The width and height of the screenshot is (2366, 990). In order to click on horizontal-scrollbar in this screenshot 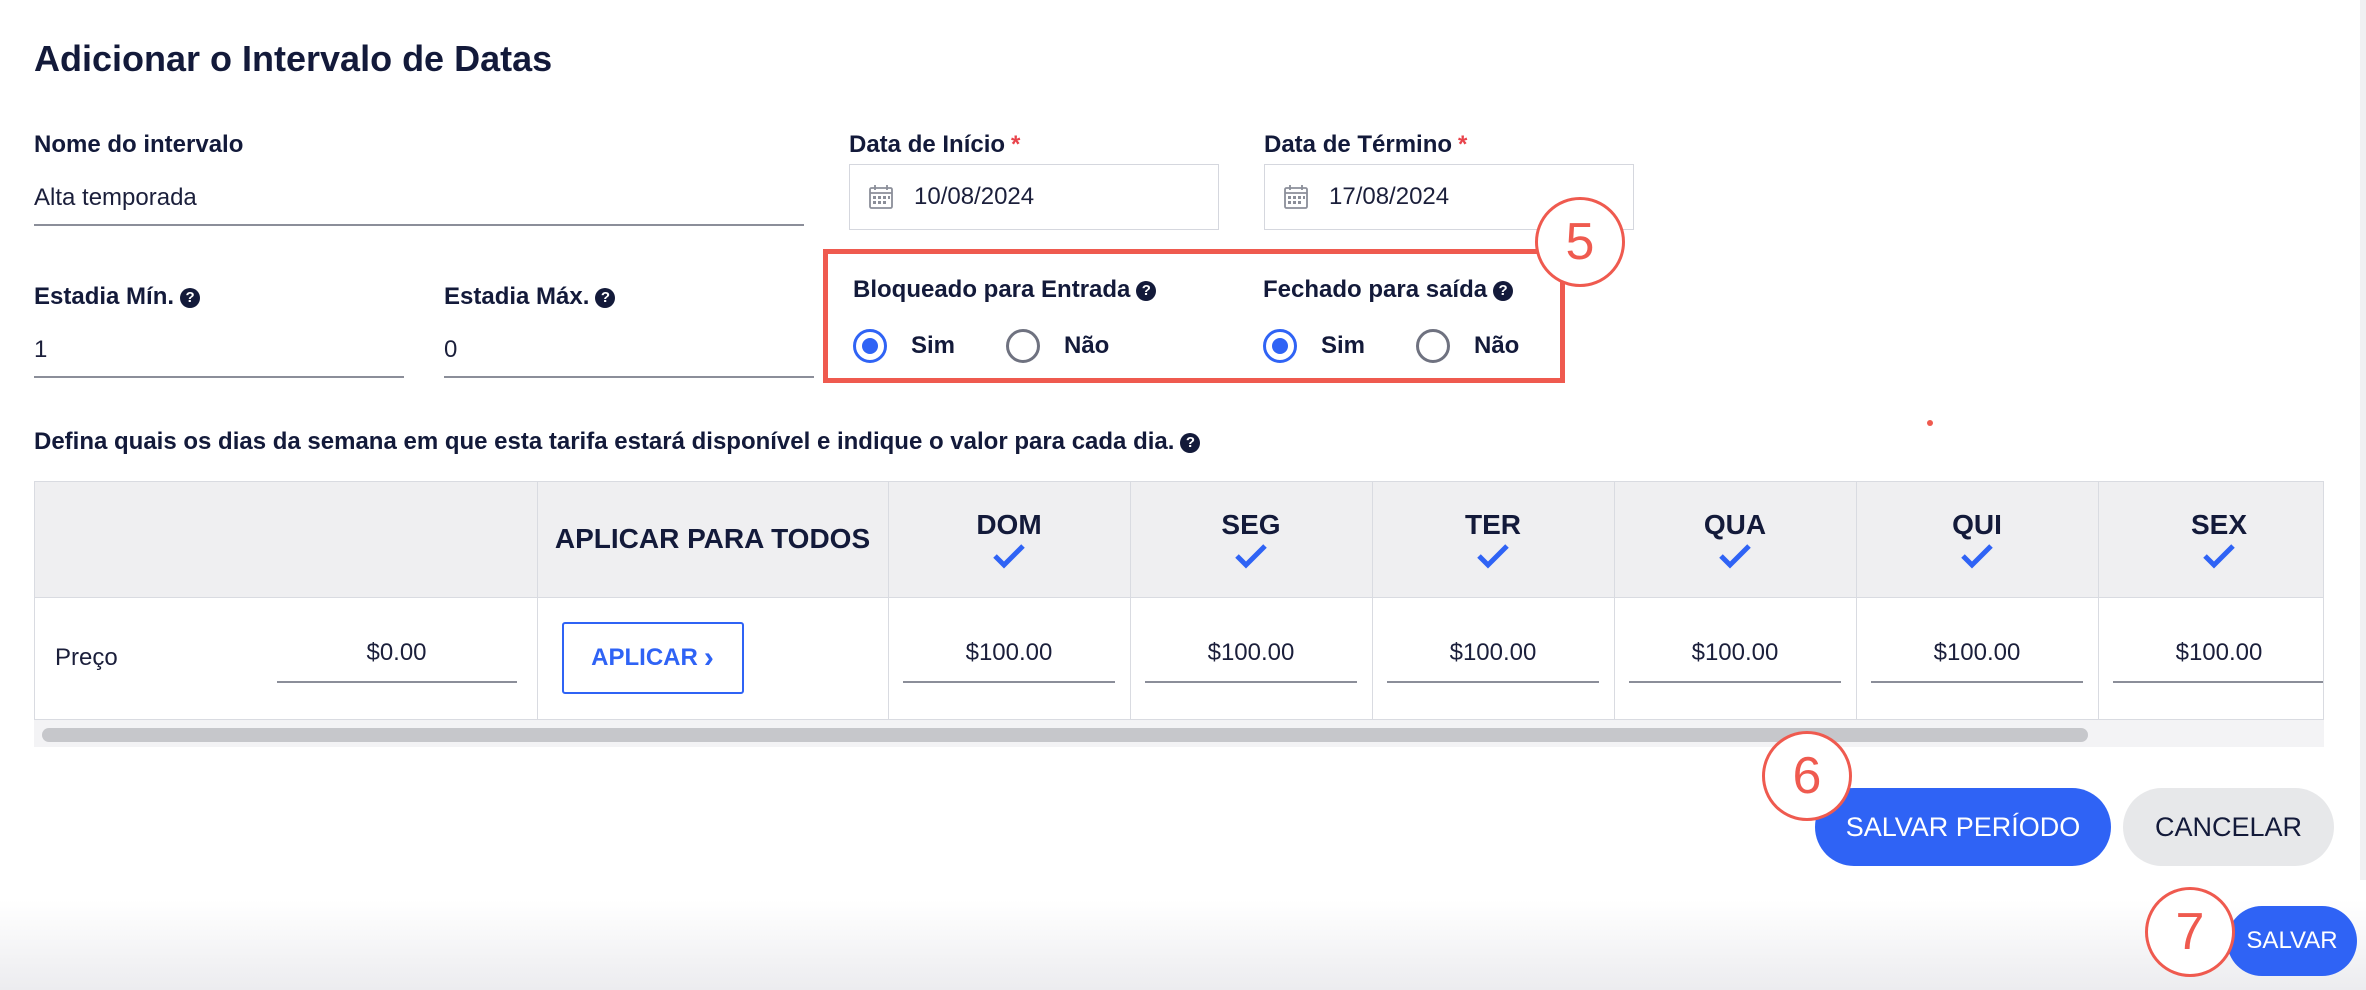, I will do `click(1179, 733)`.